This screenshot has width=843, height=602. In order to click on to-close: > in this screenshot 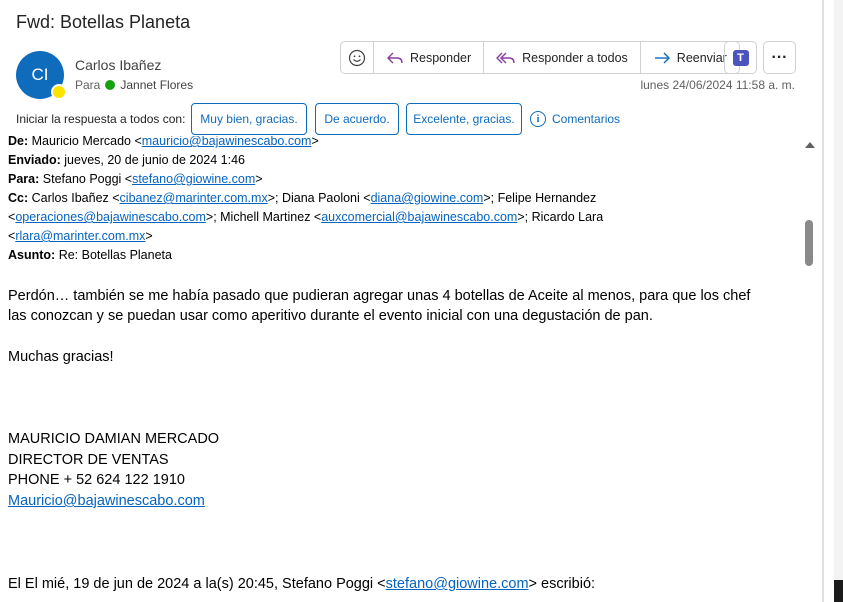, I will do `click(259, 179)`.